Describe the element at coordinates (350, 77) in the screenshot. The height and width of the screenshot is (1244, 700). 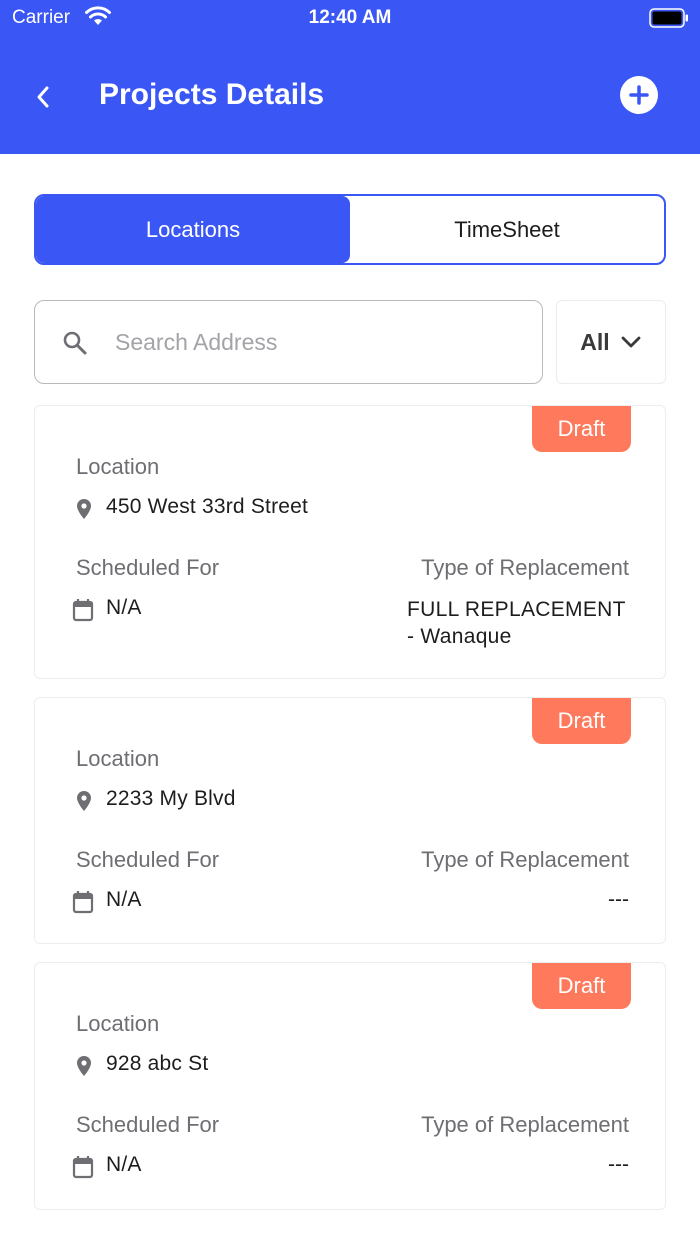
I see `app-header: Carrier 12:40 AM Projects Details` at that location.